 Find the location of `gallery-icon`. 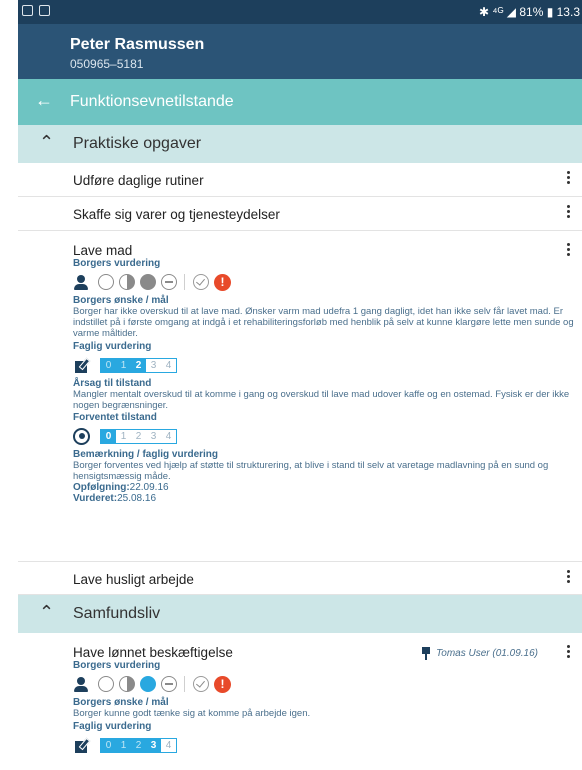

gallery-icon is located at coordinates (27, 10).